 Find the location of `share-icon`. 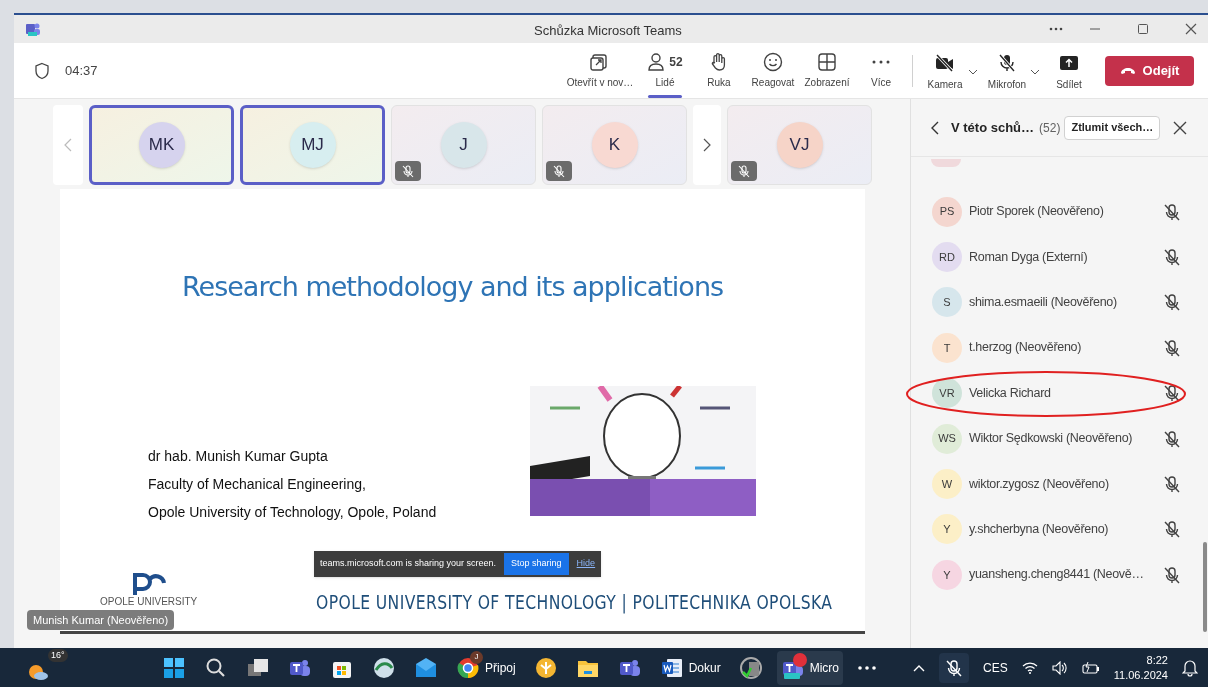

share-icon is located at coordinates (1069, 63).